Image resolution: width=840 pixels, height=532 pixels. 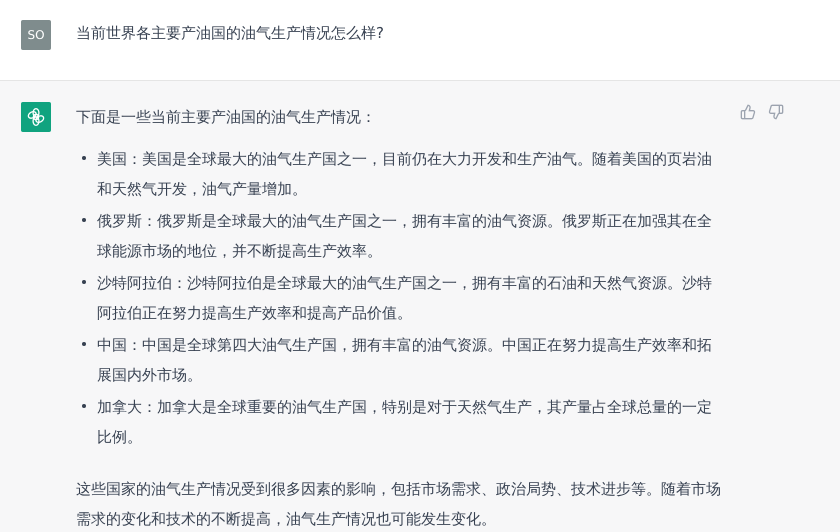 What do you see at coordinates (405, 422) in the screenshot?
I see `bullet-text: 加拿大：加拿大是全球重要的油气生产国，特别是对于天然气生产，其产量占全球总量的一定比例。` at bounding box center [405, 422].